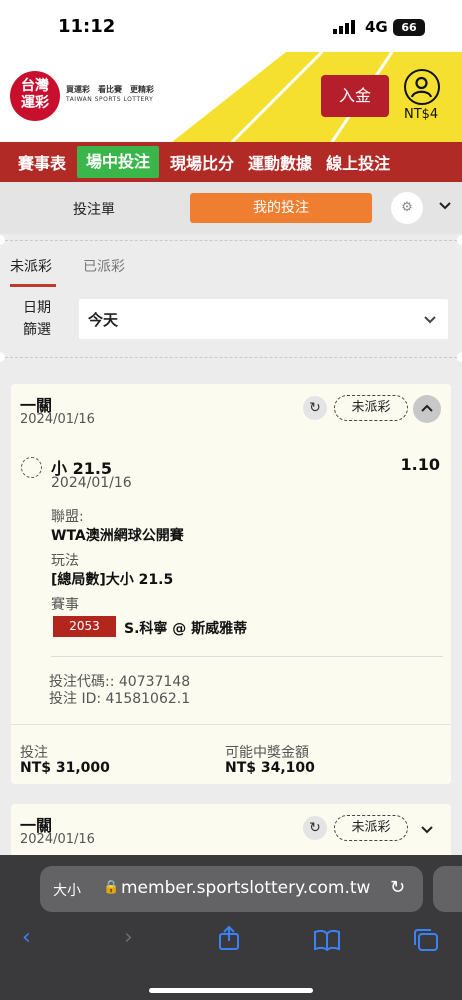 This screenshot has height=1000, width=462. What do you see at coordinates (280, 162) in the screenshot?
I see `nav-item-sports-data: 運動數據` at bounding box center [280, 162].